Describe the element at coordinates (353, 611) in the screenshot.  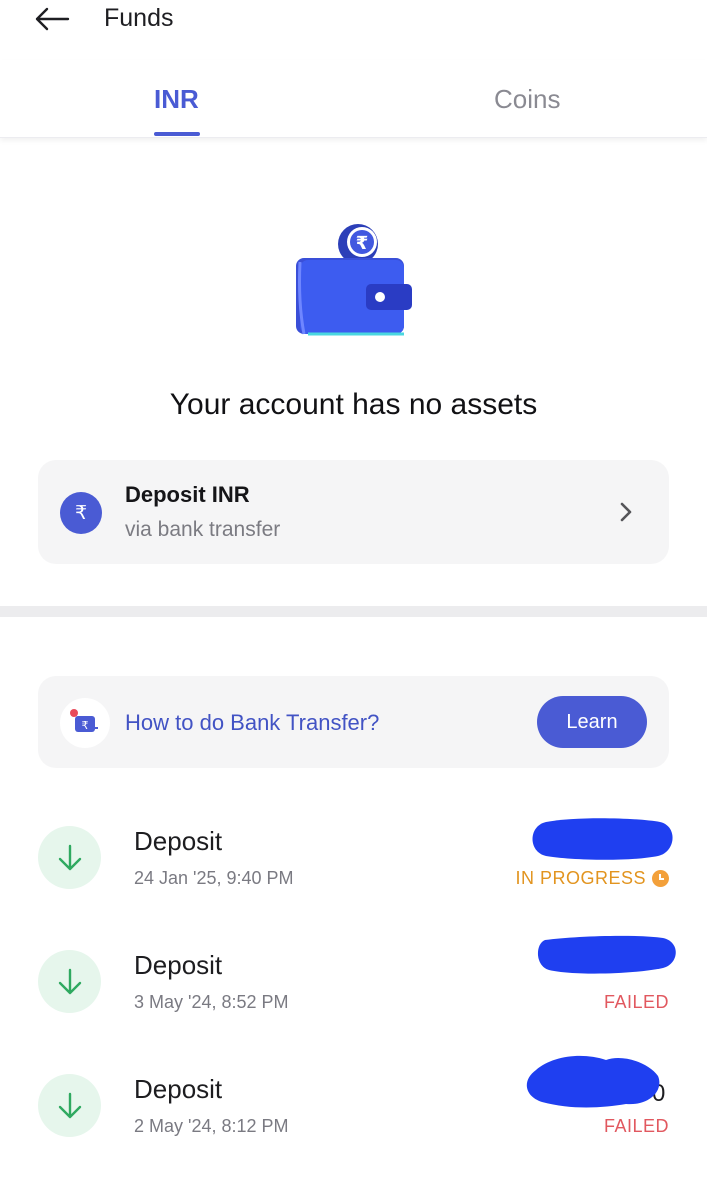
I see `section-divider` at that location.